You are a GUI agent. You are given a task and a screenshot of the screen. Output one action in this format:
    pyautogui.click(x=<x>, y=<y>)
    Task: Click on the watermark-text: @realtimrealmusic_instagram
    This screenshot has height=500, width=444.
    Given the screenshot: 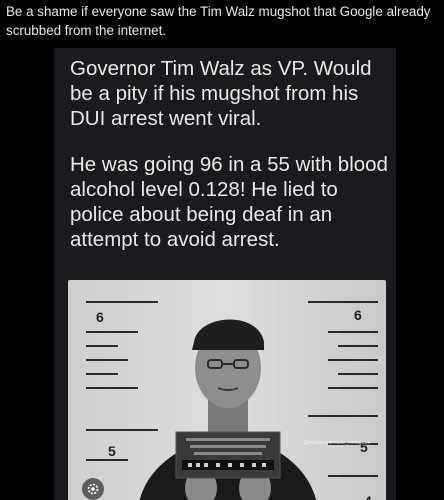 What is the action you would take?
    pyautogui.click(x=337, y=443)
    